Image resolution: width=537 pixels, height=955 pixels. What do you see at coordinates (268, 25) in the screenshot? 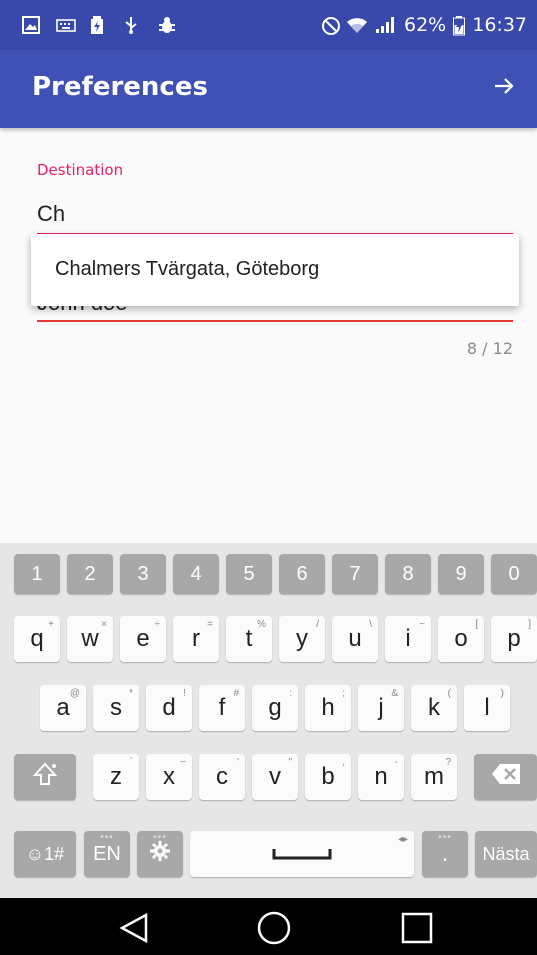
I see `status-bar: 62% 16:37` at bounding box center [268, 25].